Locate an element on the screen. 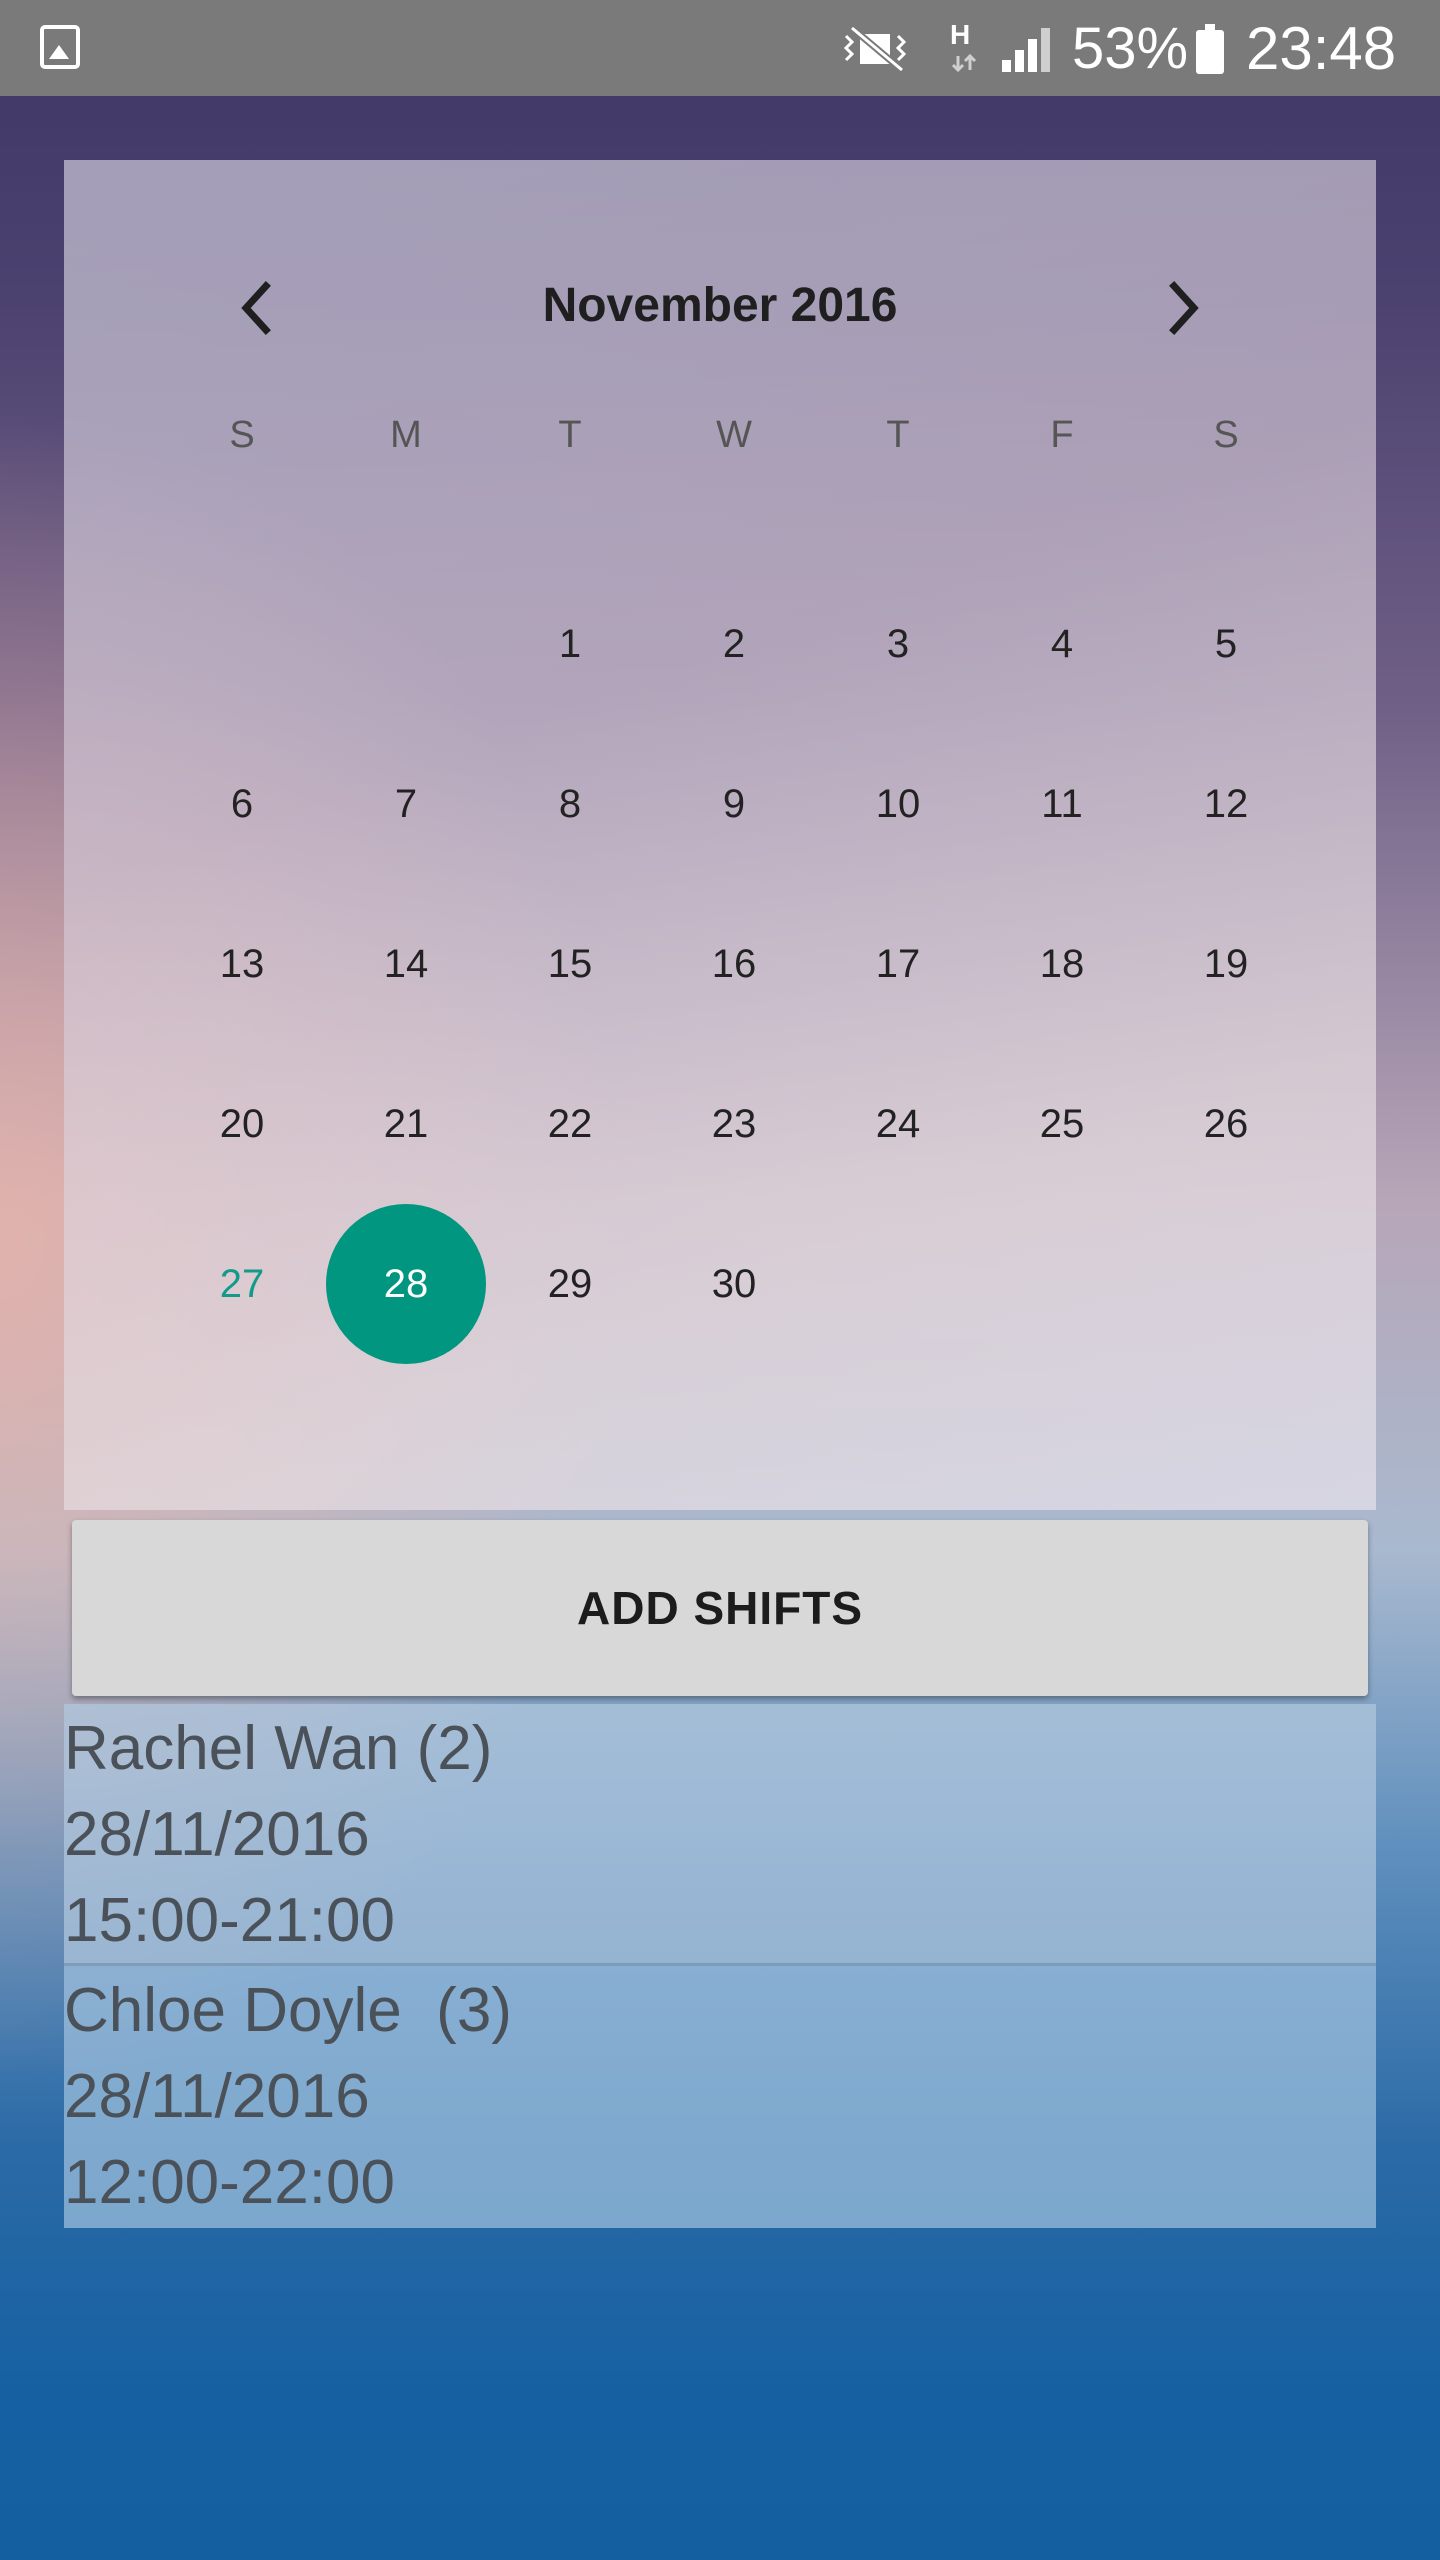  day-number: 29 is located at coordinates (570, 1283).